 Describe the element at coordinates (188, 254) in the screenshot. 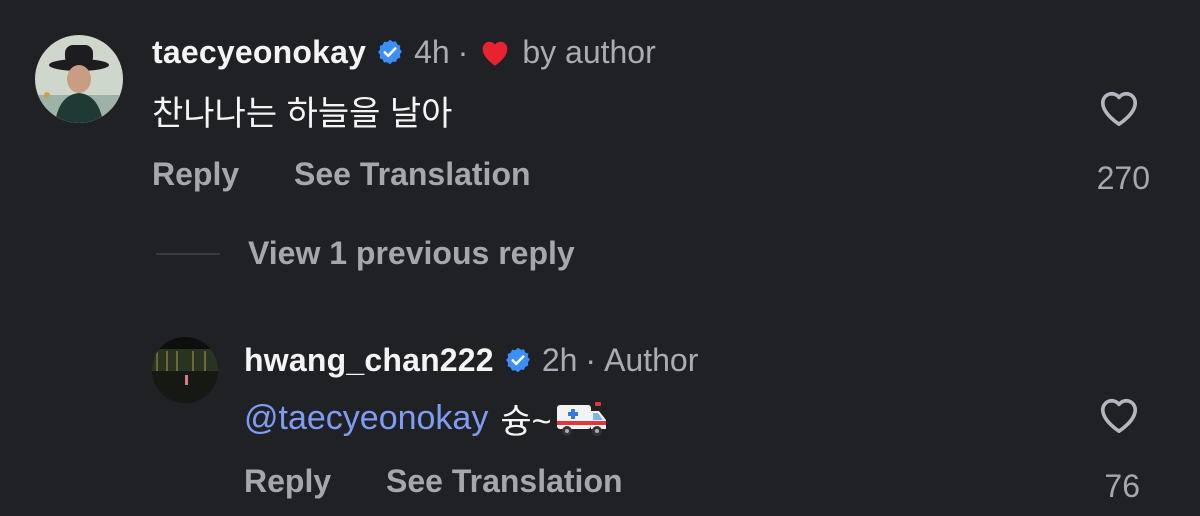

I see `replies-divider` at that location.